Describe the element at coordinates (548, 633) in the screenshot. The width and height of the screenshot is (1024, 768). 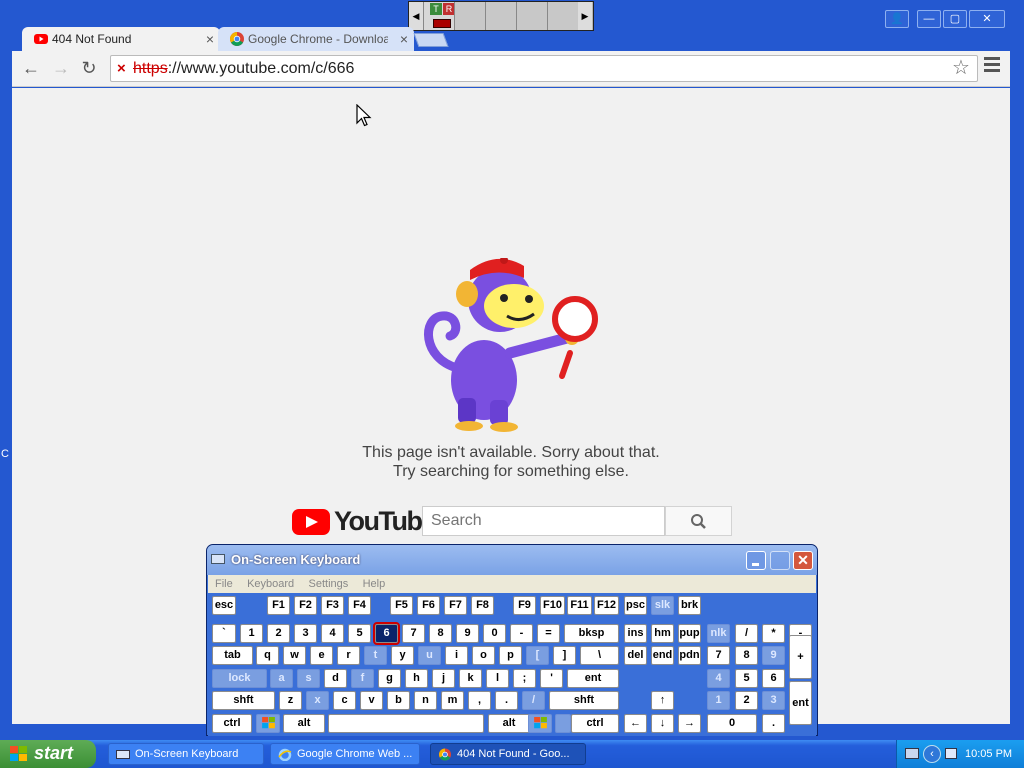
I see `key-28: =` at that location.